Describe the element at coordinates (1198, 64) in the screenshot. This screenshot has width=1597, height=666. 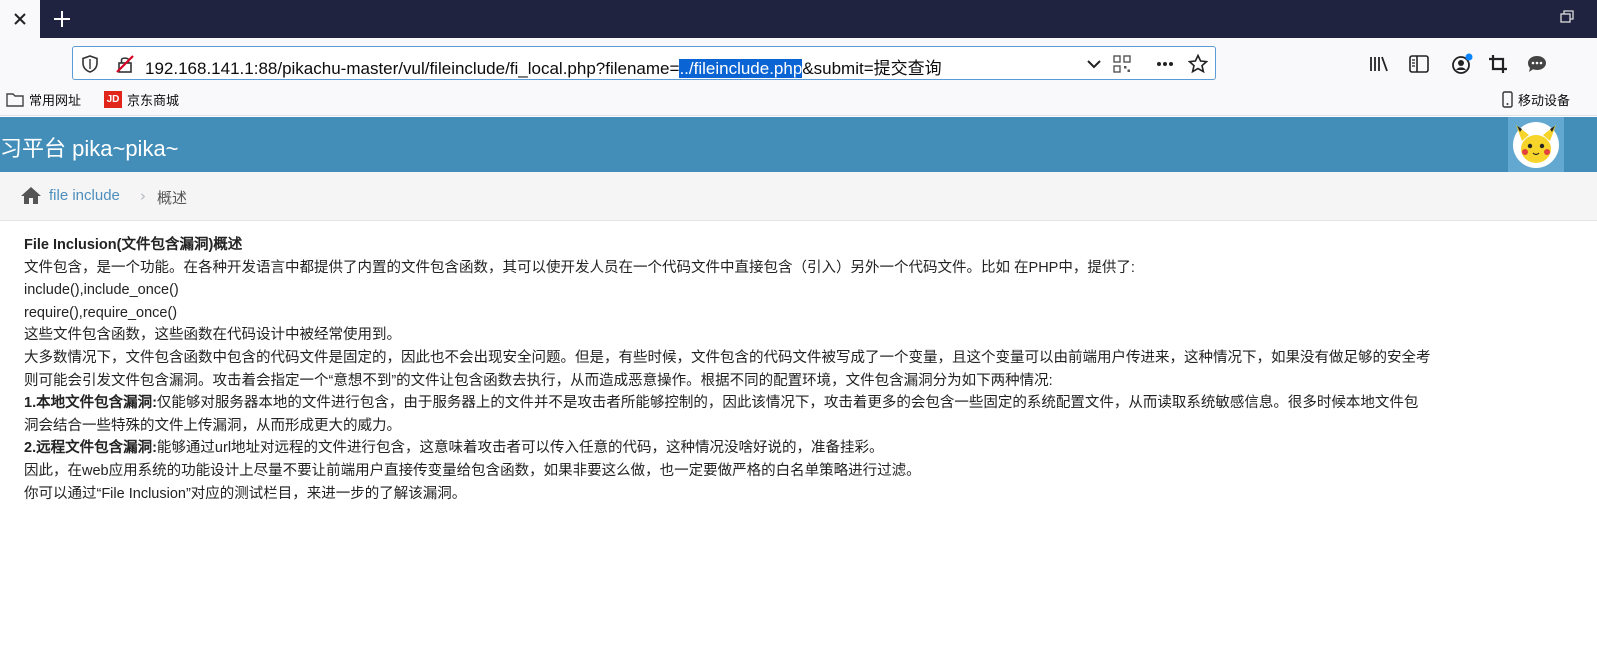
I see `bookmark-star-icon` at that location.